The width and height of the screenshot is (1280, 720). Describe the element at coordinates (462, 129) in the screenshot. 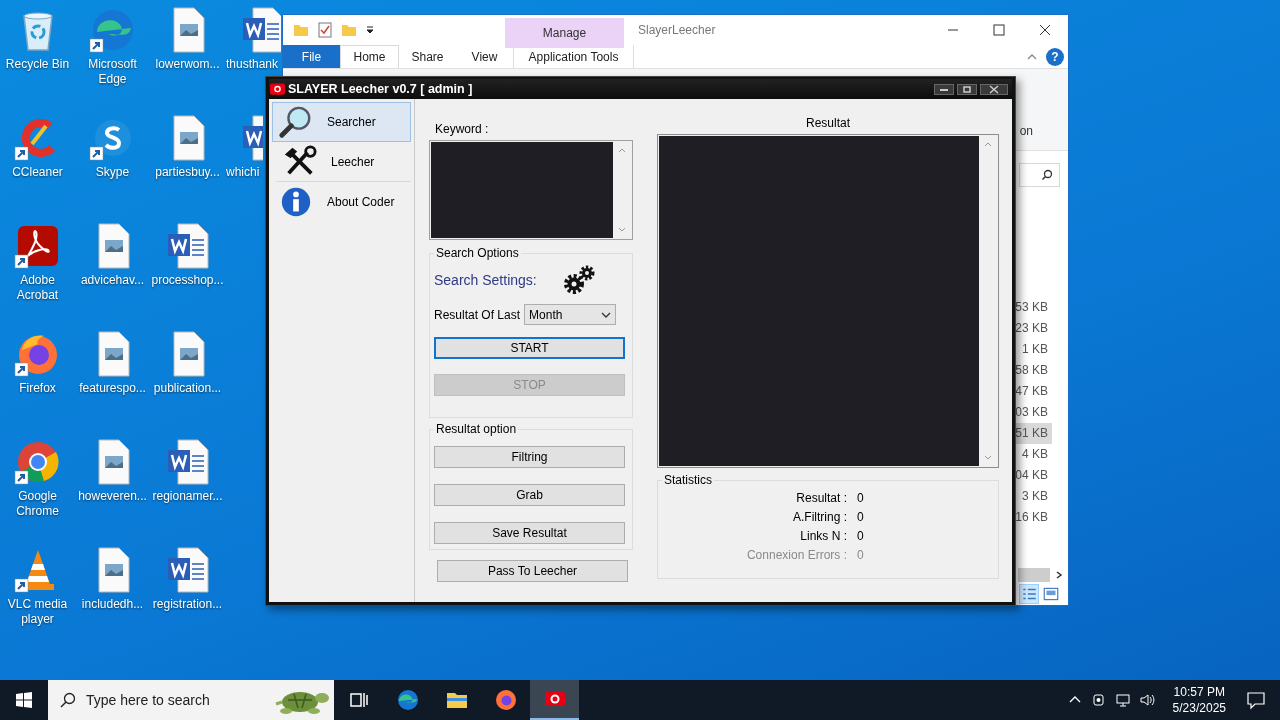

I see `keyword-label: Keyword :` at that location.